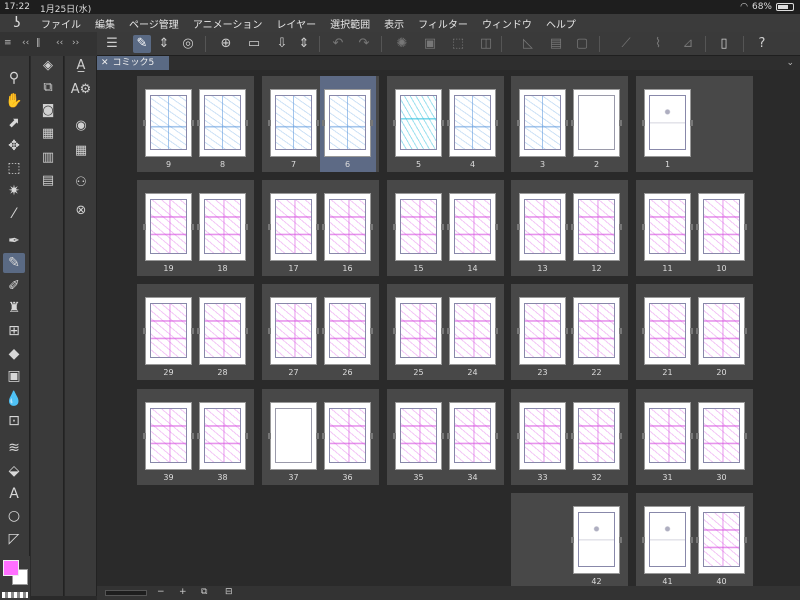  Describe the element at coordinates (561, 23) in the screenshot. I see `menu-help: ヘルプ` at that location.